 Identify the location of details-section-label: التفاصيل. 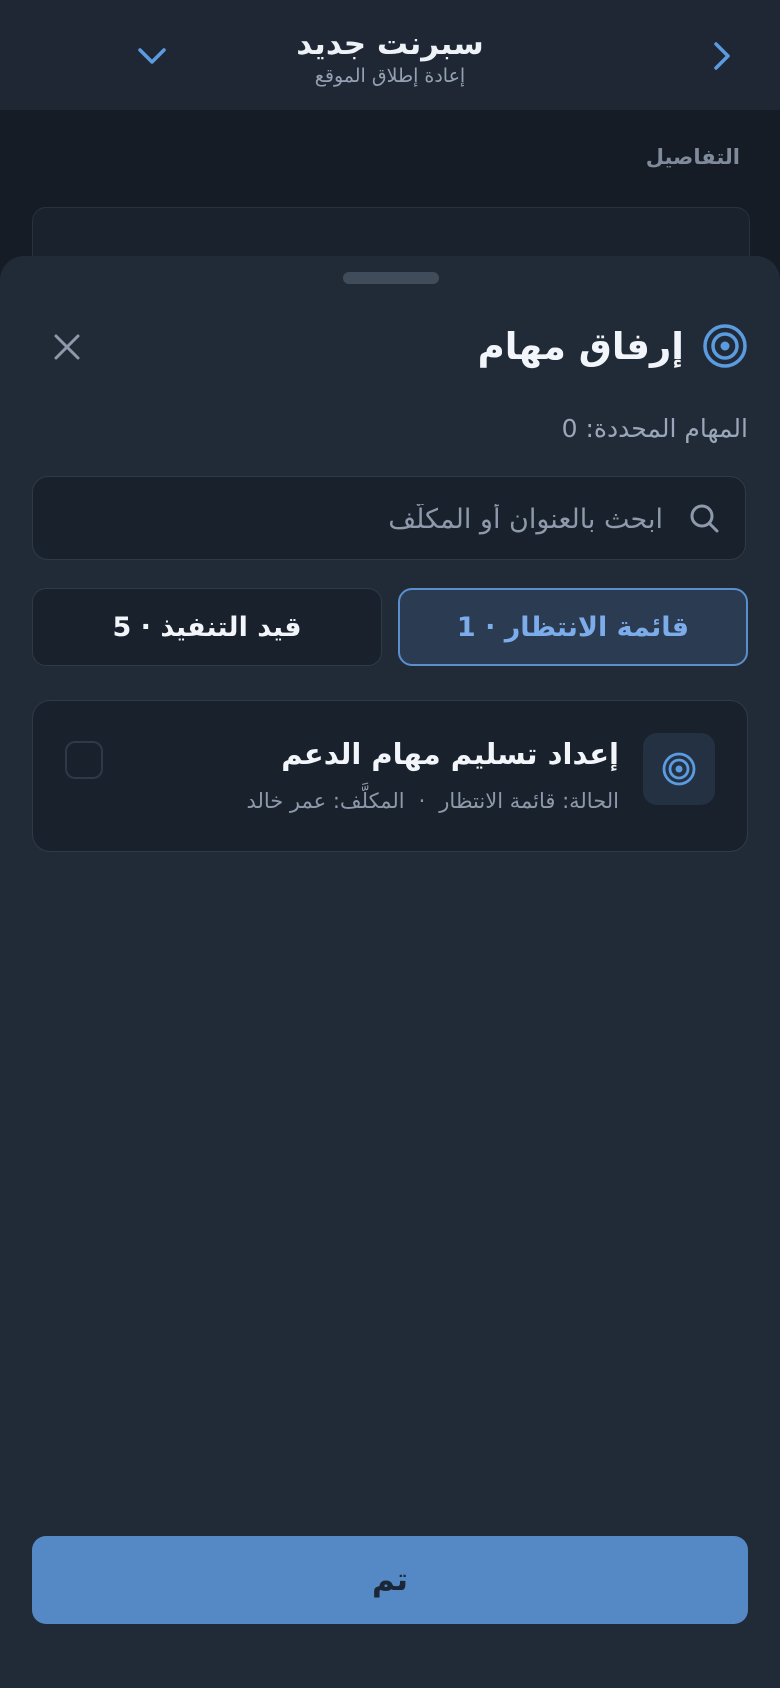
(692, 157).